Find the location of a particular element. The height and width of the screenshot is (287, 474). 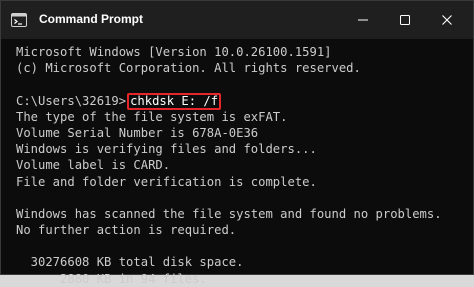

window-title: Command Prompt is located at coordinates (91, 19).